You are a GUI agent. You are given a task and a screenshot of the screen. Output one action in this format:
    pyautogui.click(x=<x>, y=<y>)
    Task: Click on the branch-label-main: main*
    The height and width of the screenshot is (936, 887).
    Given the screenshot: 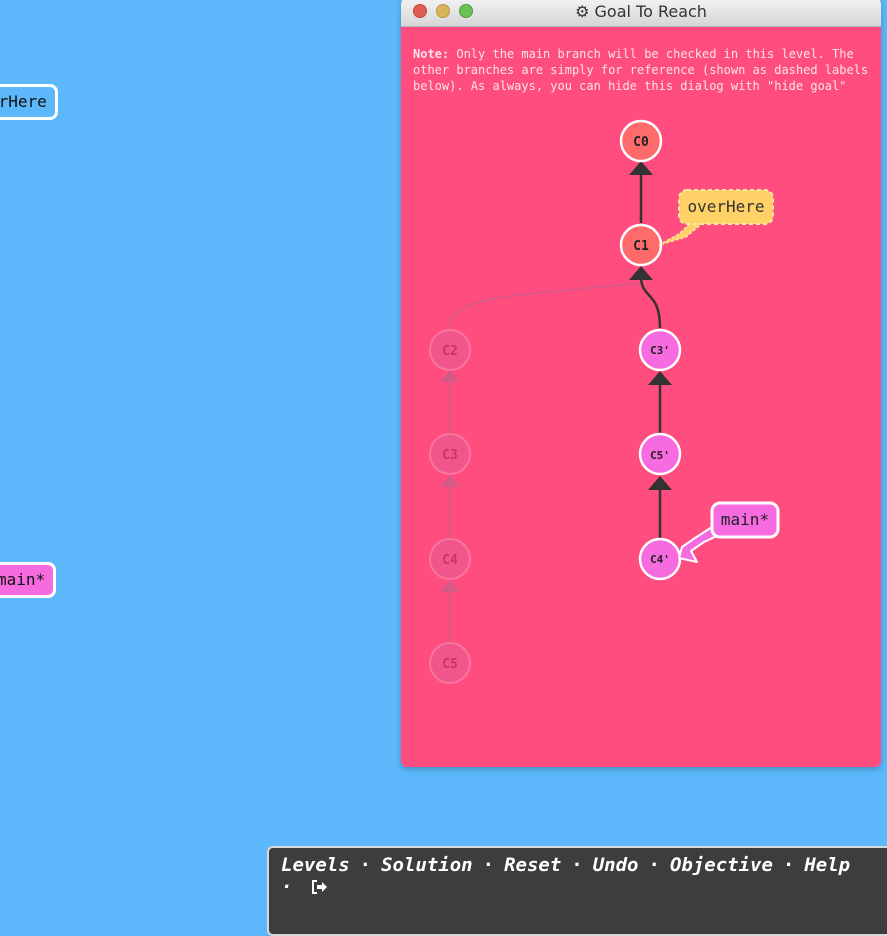 What is the action you would take?
    pyautogui.click(x=28, y=580)
    